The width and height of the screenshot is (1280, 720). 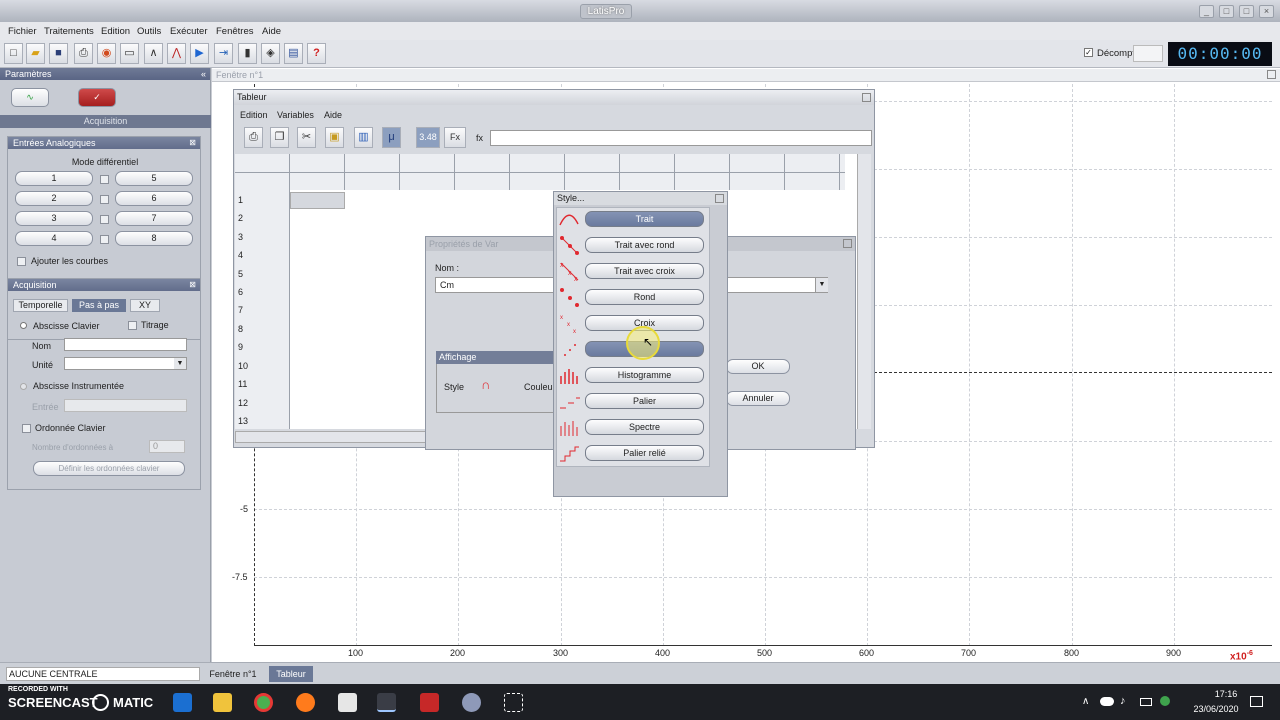 I want to click on channel-1-button: 1, so click(x=54, y=178).